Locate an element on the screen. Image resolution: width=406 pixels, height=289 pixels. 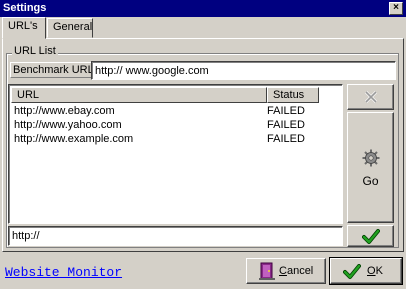
benchmark-url-input is located at coordinates (243, 70).